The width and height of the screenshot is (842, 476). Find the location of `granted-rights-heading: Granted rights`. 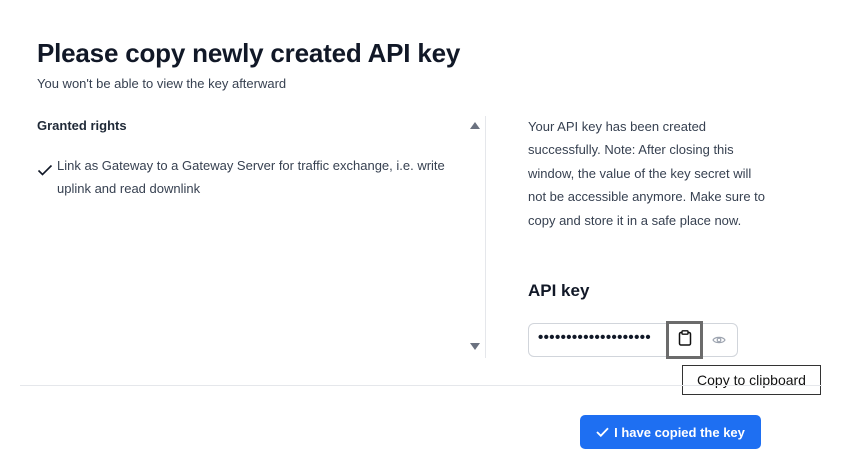

granted-rights-heading: Granted rights is located at coordinates (82, 125).